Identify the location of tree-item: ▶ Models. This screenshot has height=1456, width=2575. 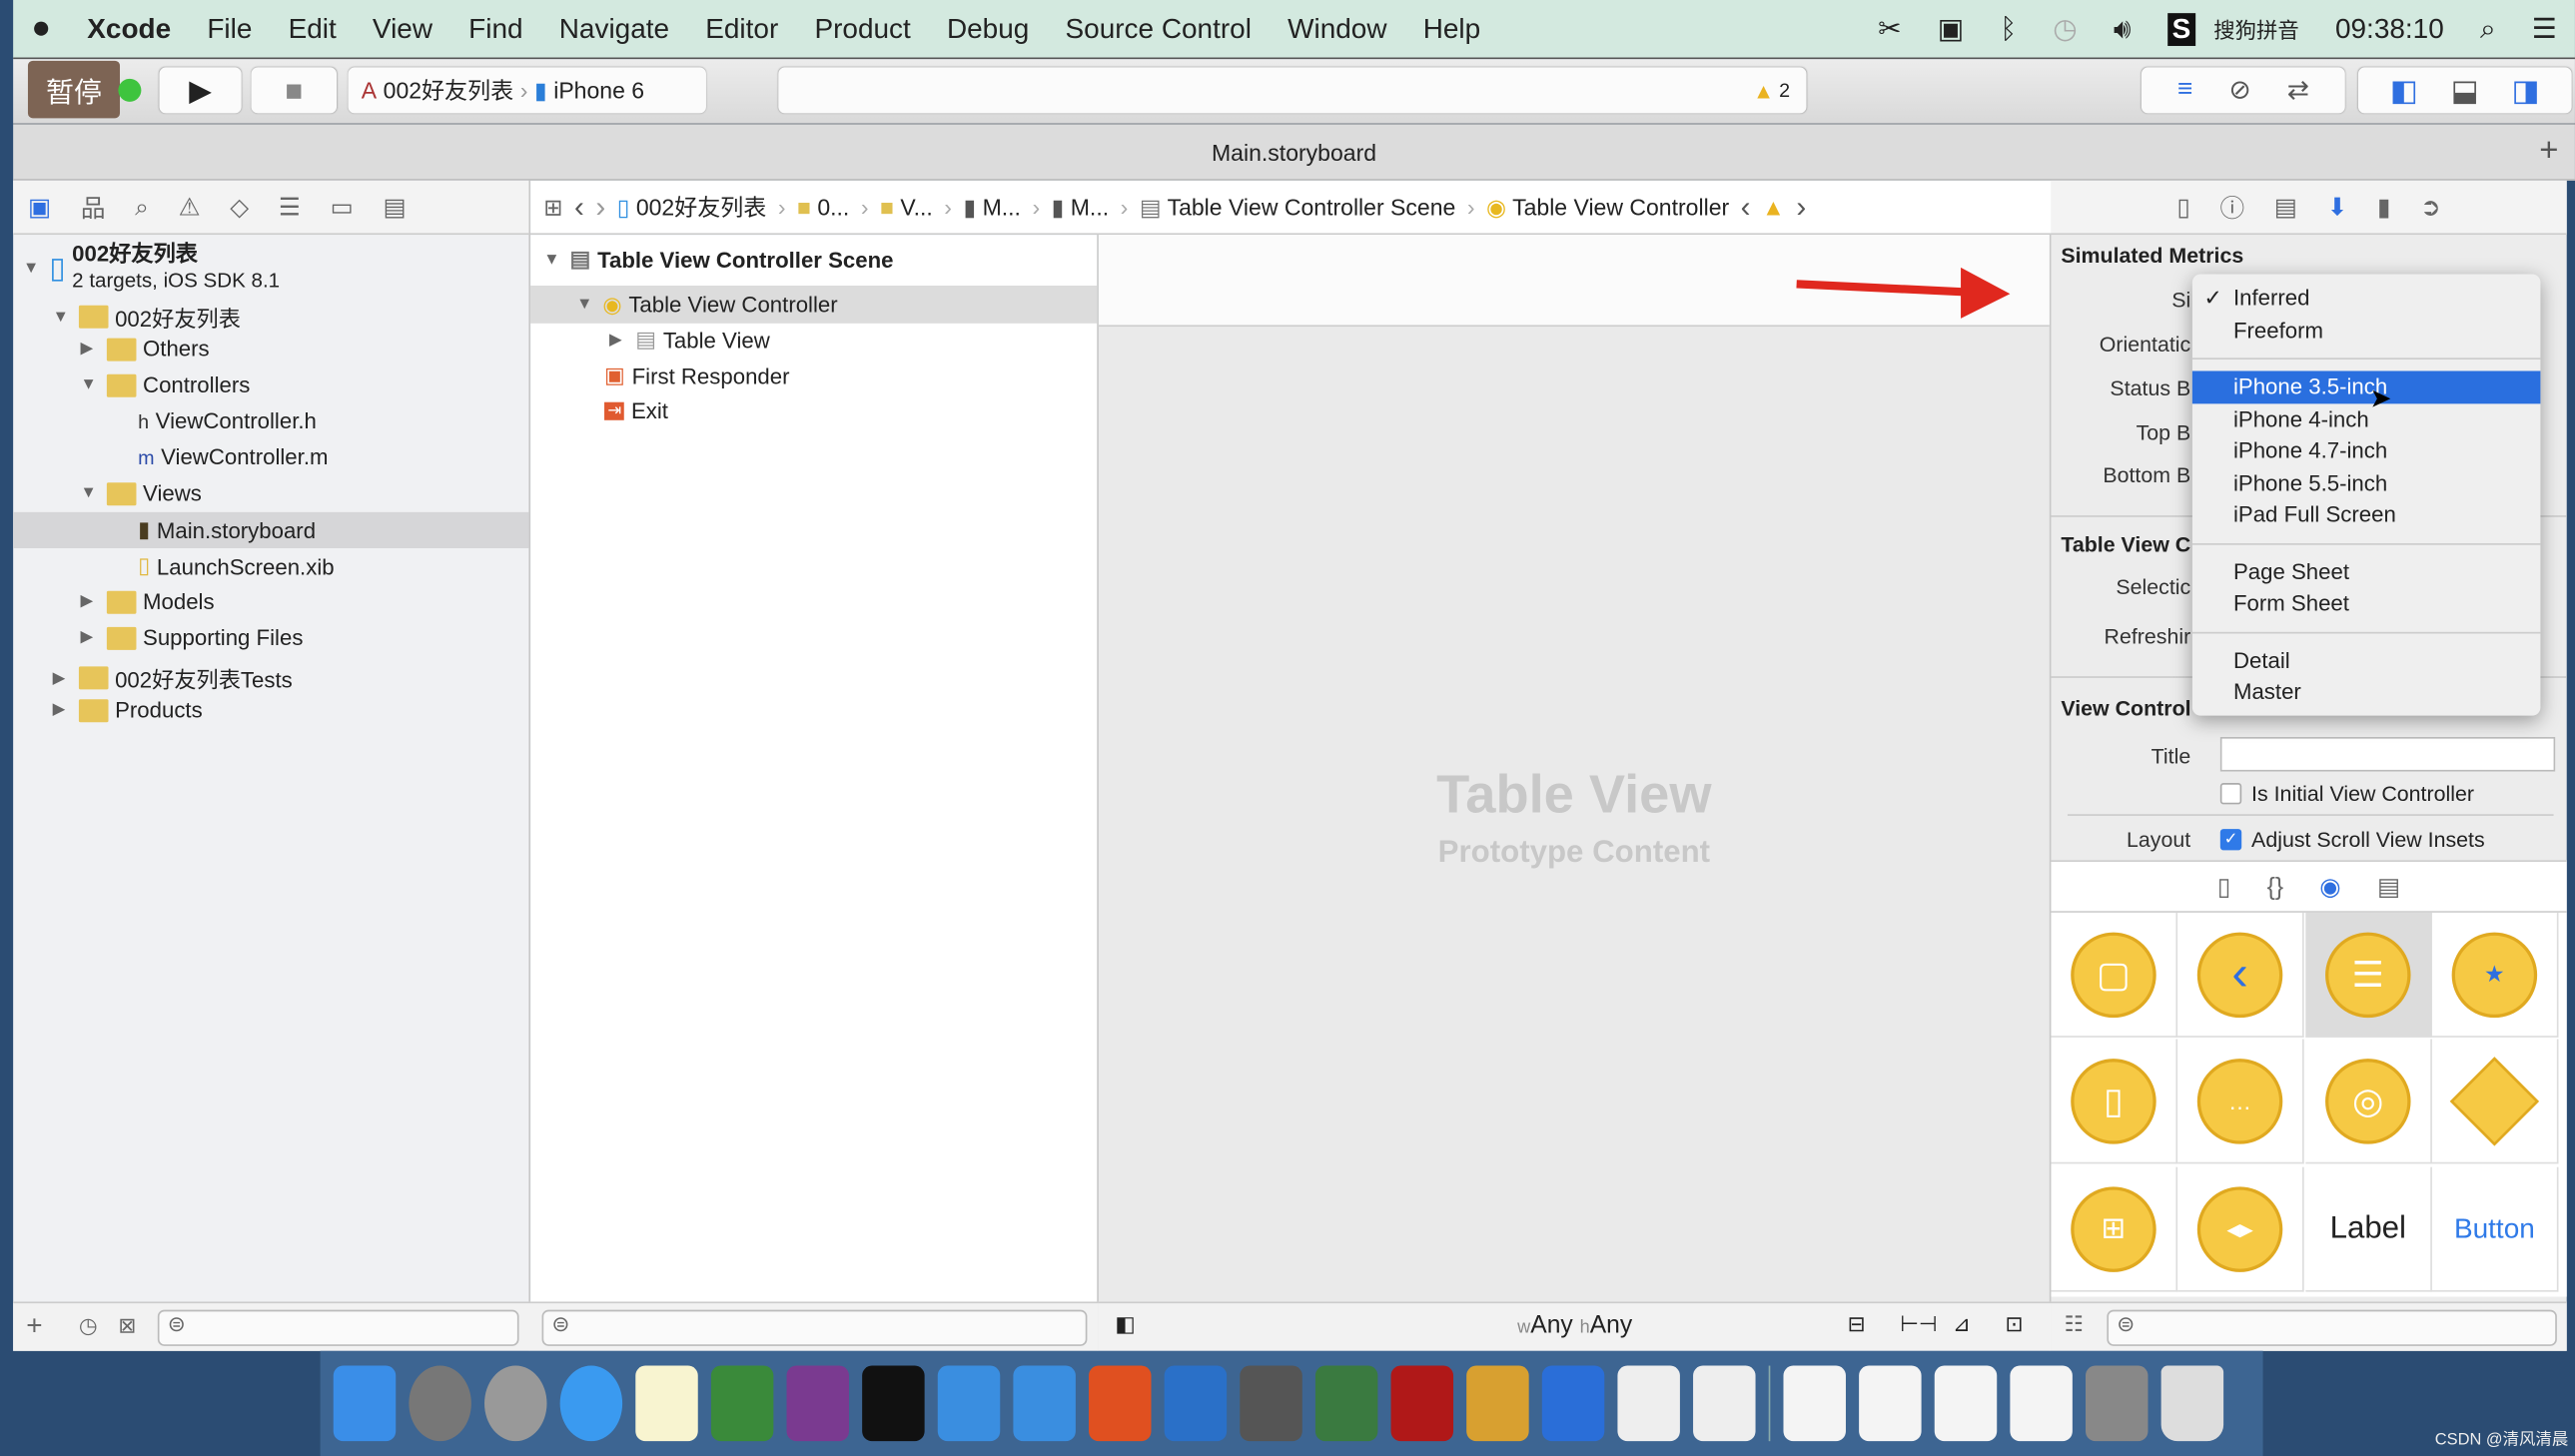
(148, 601).